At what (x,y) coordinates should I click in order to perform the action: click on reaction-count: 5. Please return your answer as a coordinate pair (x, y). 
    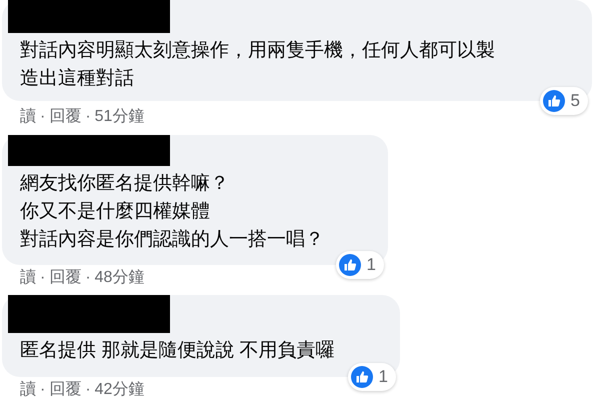
    Looking at the image, I should click on (575, 101).